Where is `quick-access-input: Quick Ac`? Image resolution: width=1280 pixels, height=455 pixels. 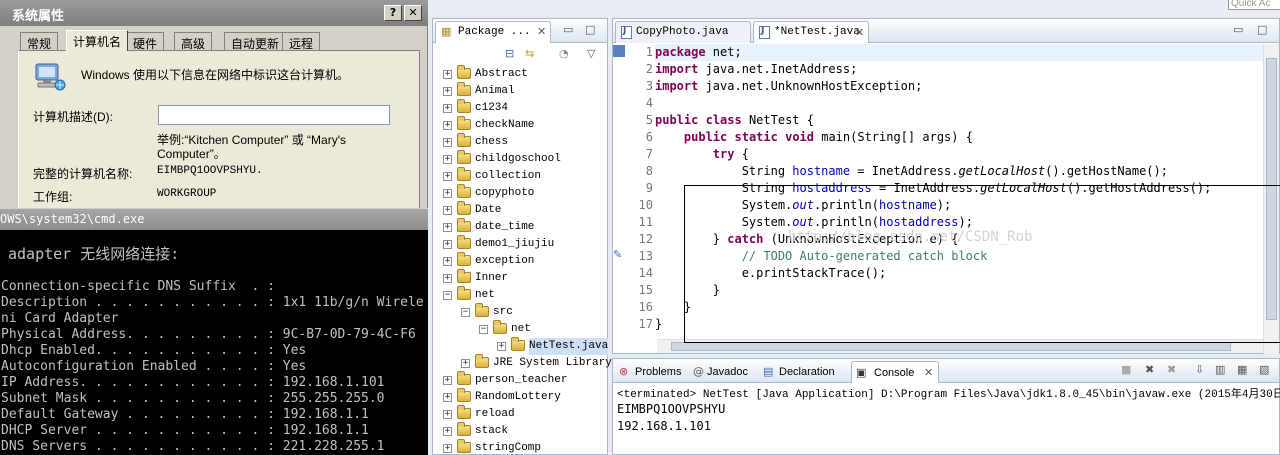
quick-access-input: Quick Ac is located at coordinates (1254, 5).